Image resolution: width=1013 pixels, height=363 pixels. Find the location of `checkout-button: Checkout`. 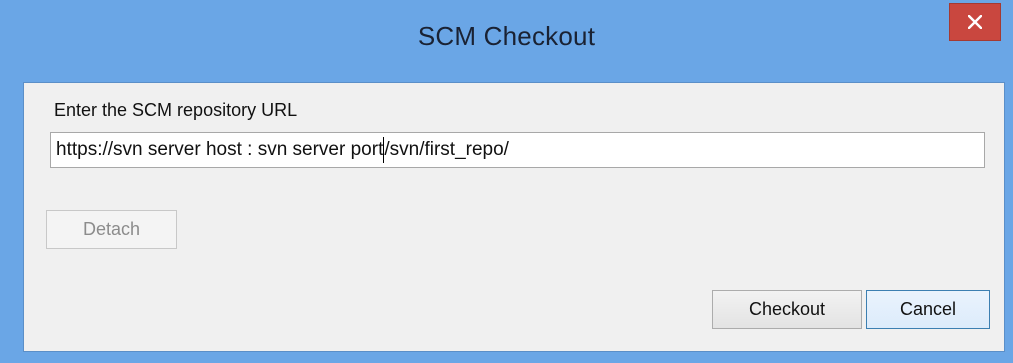

checkout-button: Checkout is located at coordinates (787, 309).